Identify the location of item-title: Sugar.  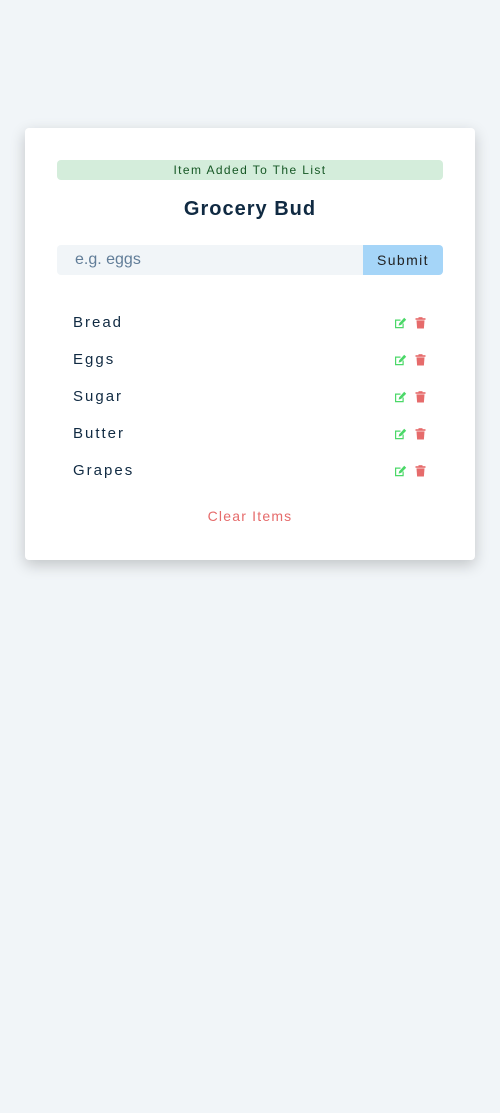
(98, 396).